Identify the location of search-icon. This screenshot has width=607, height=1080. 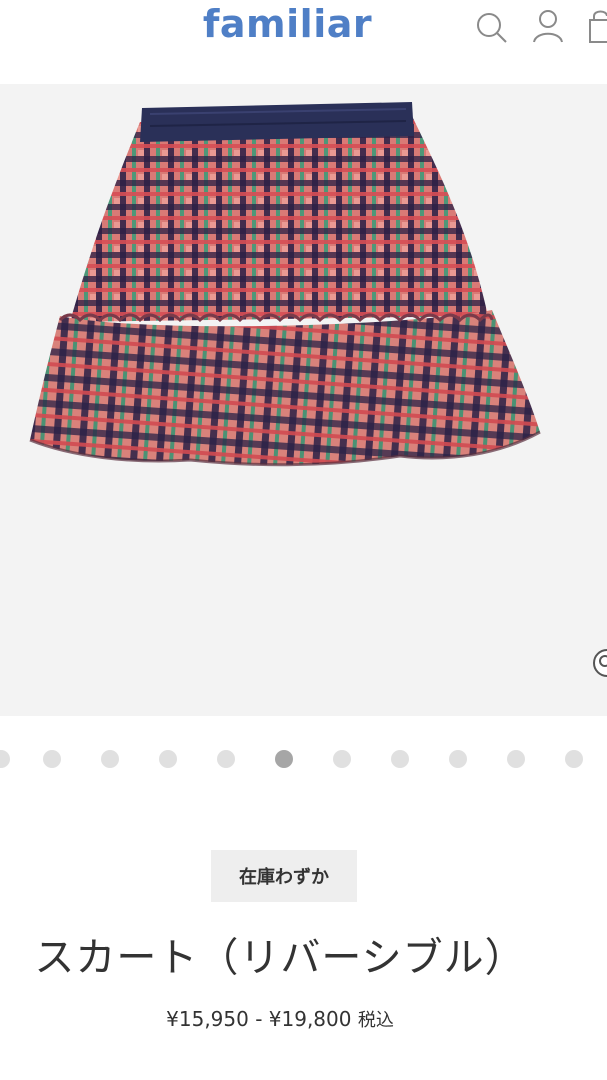
(491, 28).